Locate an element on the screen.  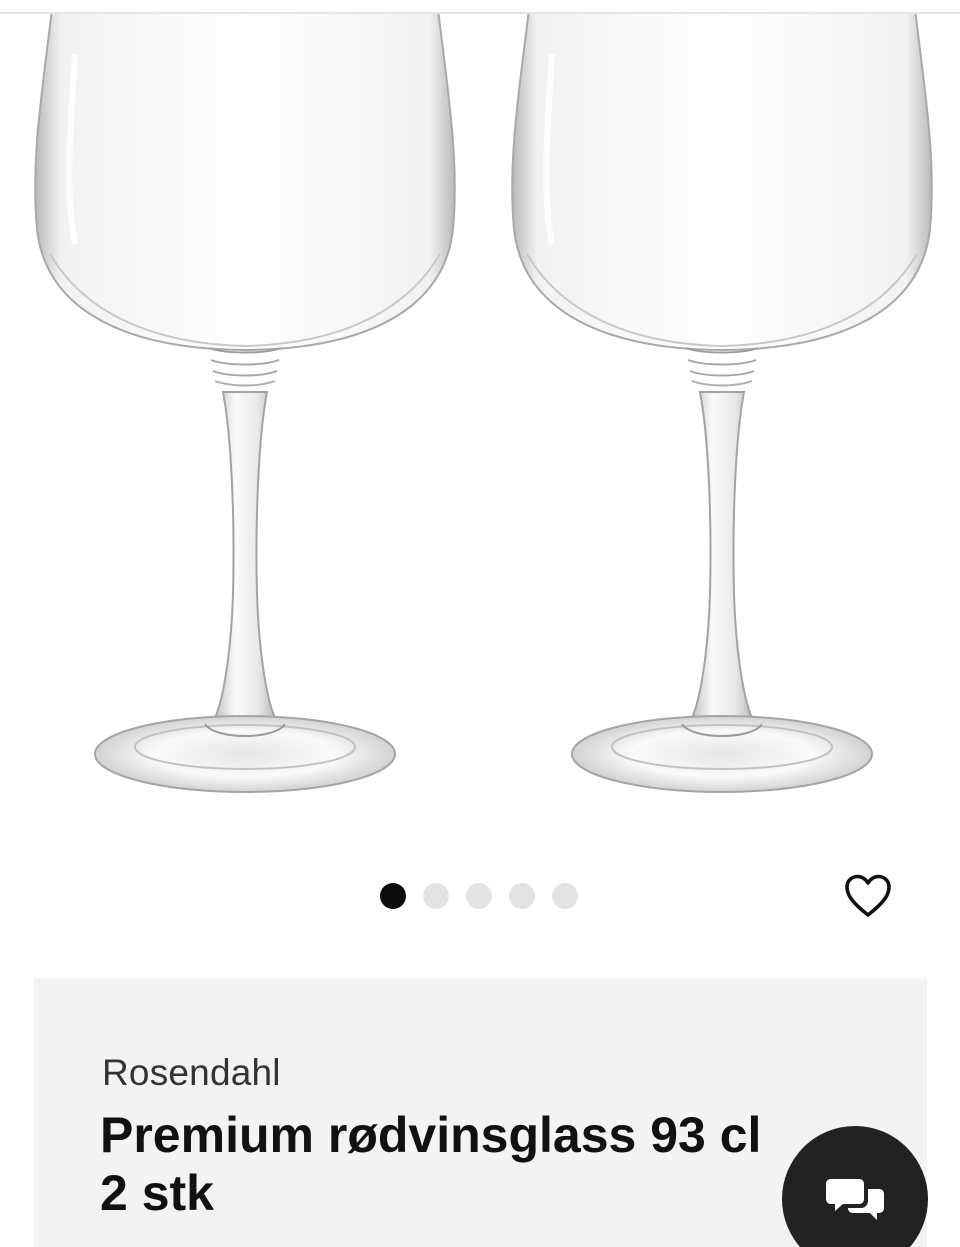
wishlist-button is located at coordinates (868, 896).